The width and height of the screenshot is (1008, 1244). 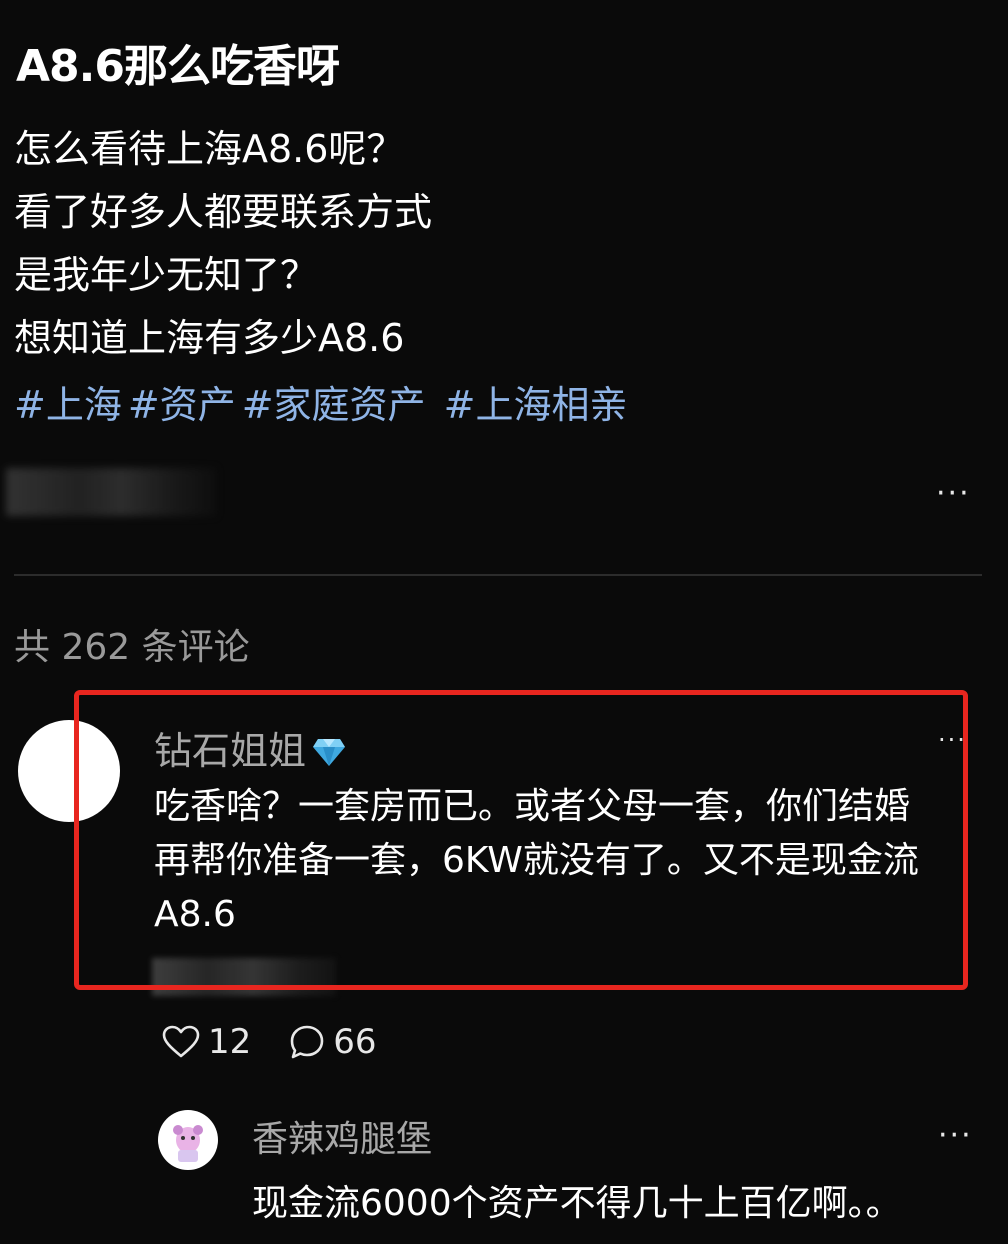 What do you see at coordinates (536, 405) in the screenshot?
I see `hashtag-link: #上海相亲` at bounding box center [536, 405].